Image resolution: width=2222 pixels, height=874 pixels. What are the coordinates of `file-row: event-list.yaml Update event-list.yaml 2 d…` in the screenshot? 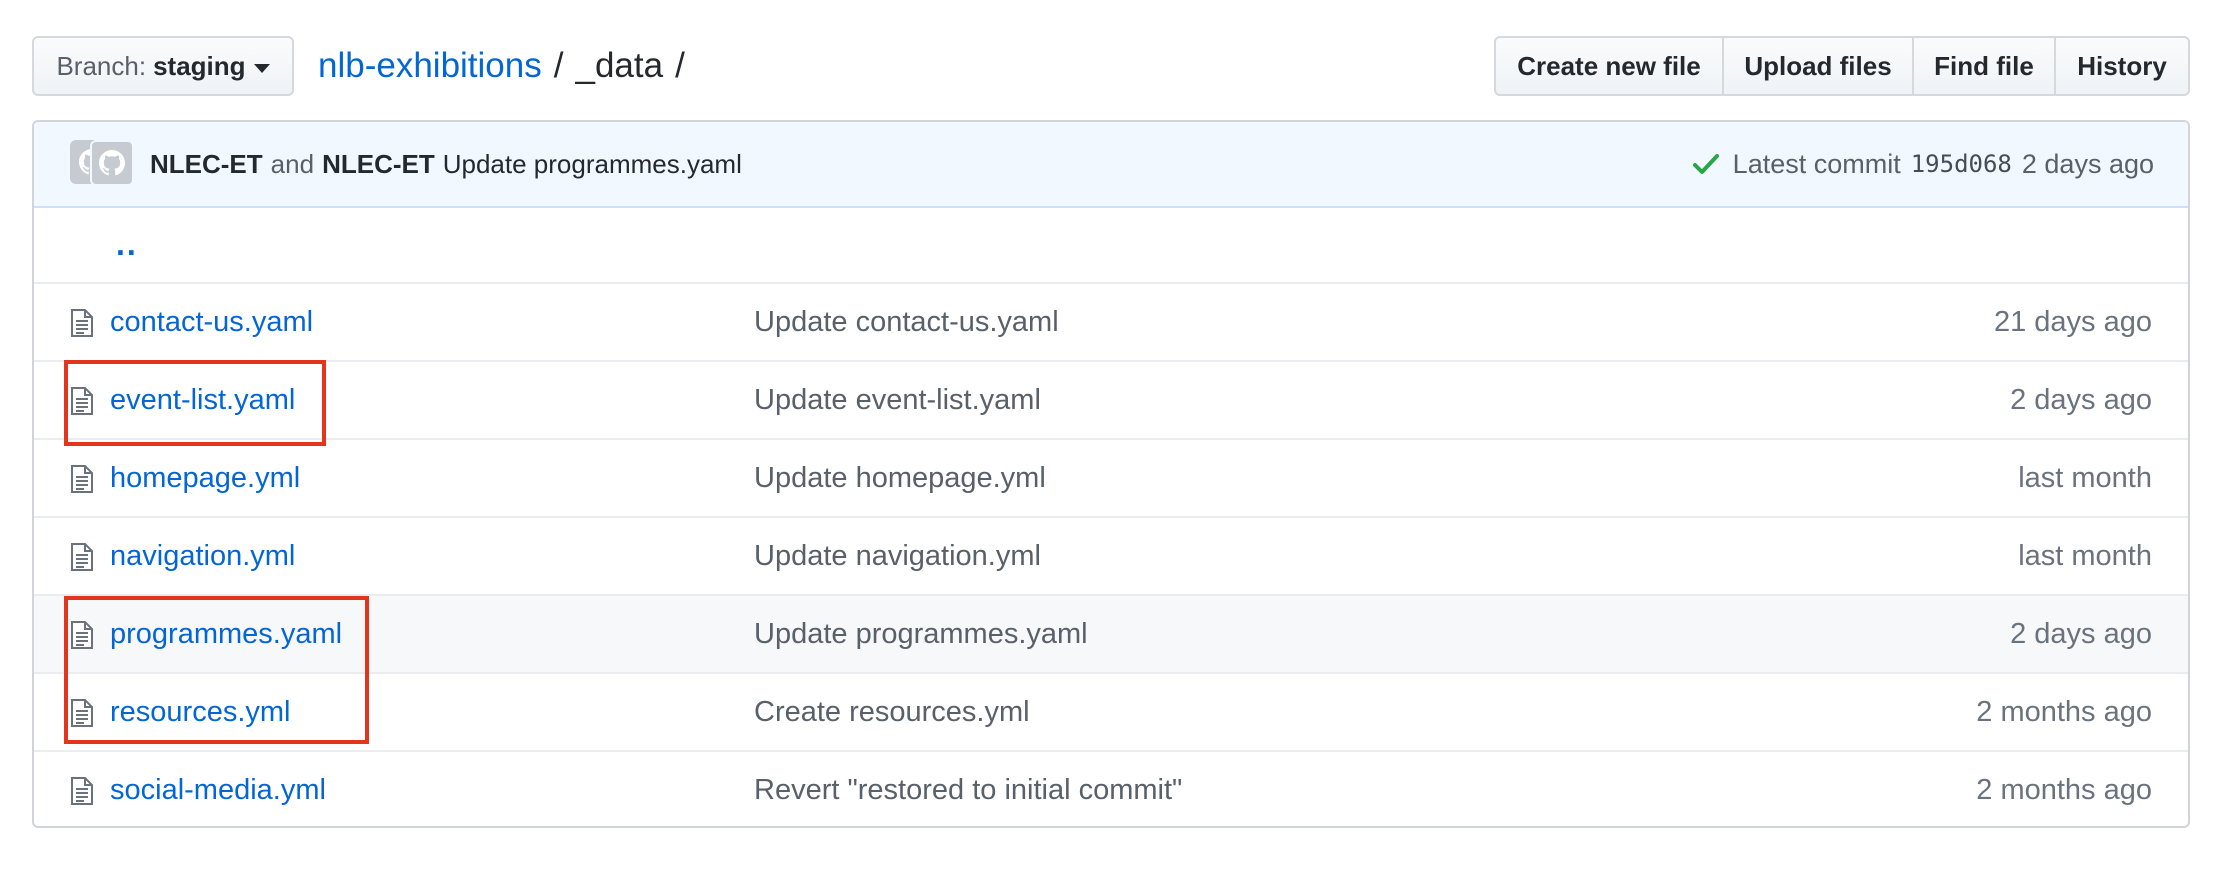 It's located at (1111, 401).